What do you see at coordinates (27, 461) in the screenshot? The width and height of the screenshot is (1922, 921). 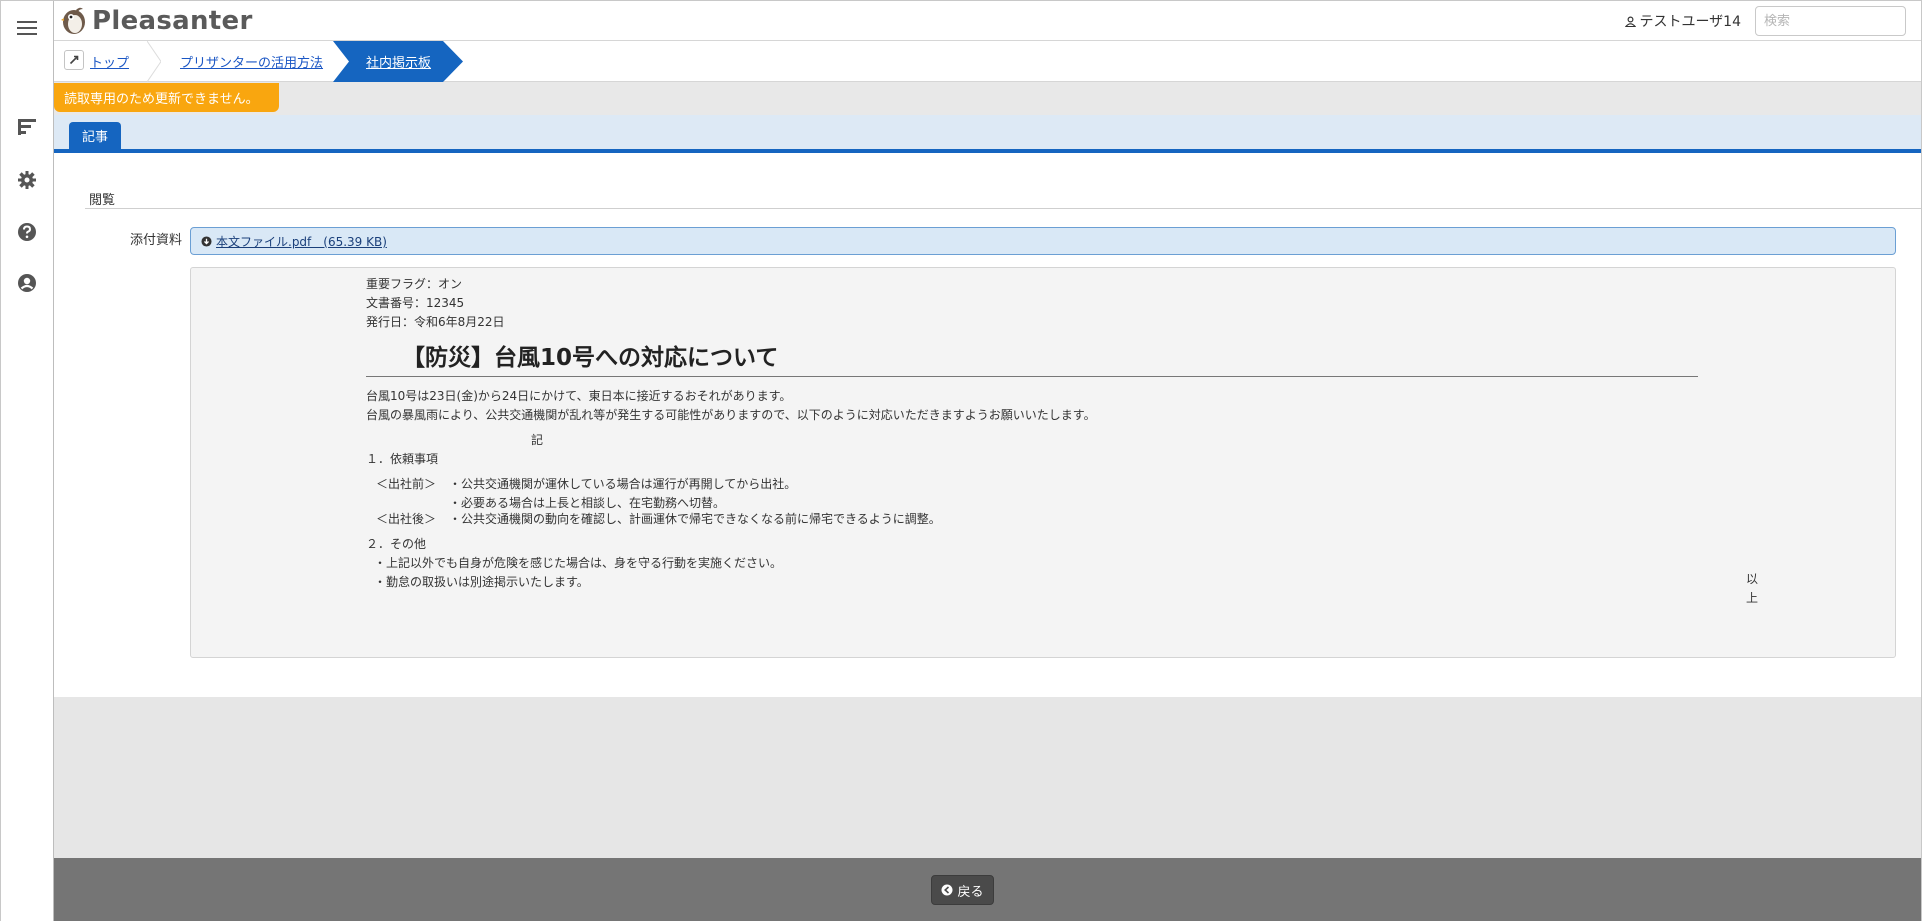 I see `side-rail` at bounding box center [27, 461].